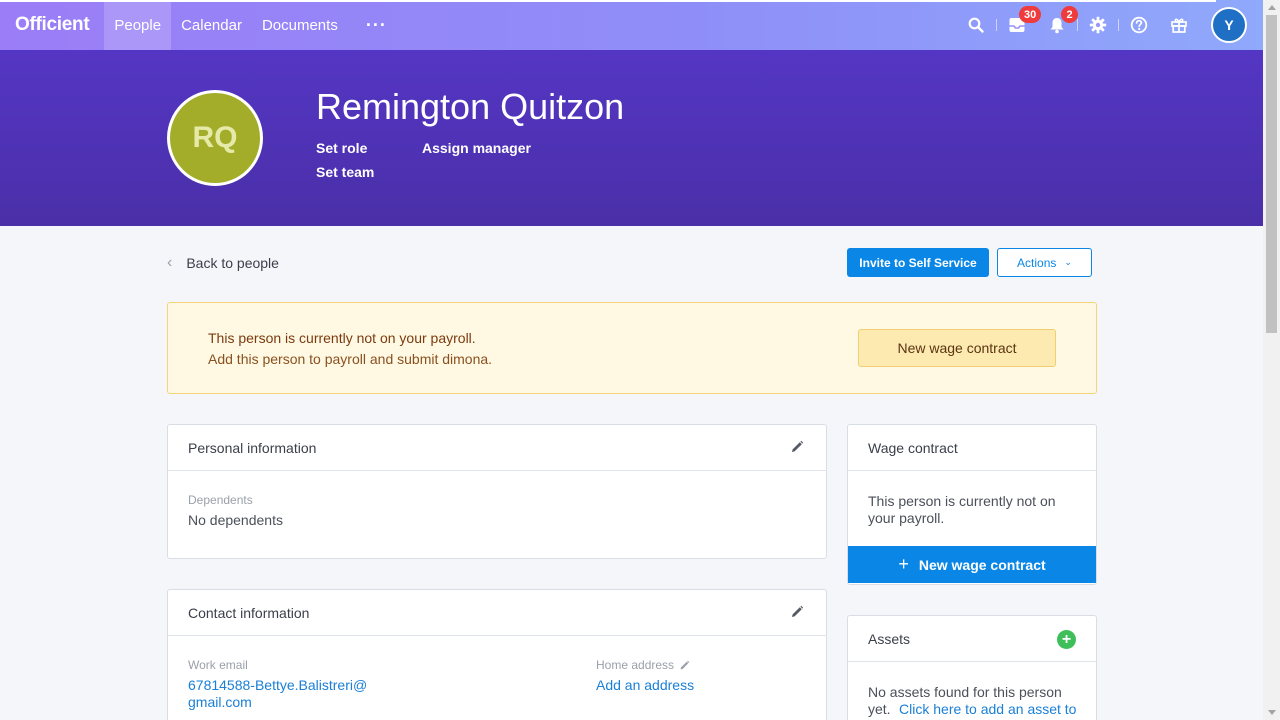  I want to click on wage-text-line1: This person is currently not on, so click(962, 501).